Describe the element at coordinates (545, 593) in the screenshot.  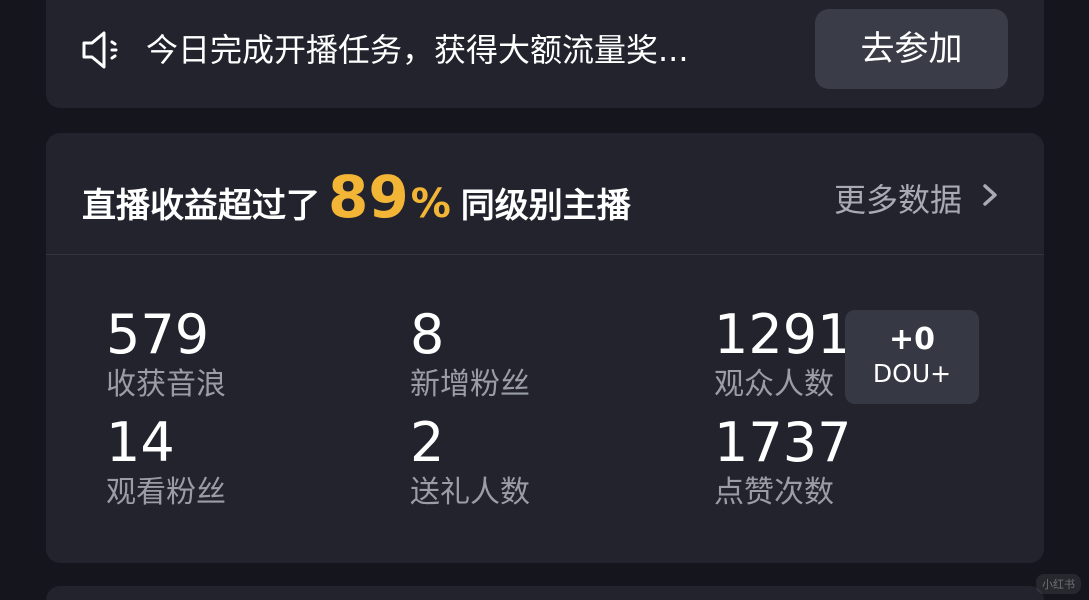
I see `next-card-edge` at that location.